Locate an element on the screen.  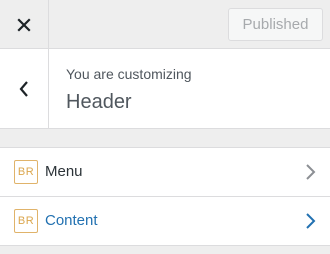
chevron-left-icon is located at coordinates (23, 89).